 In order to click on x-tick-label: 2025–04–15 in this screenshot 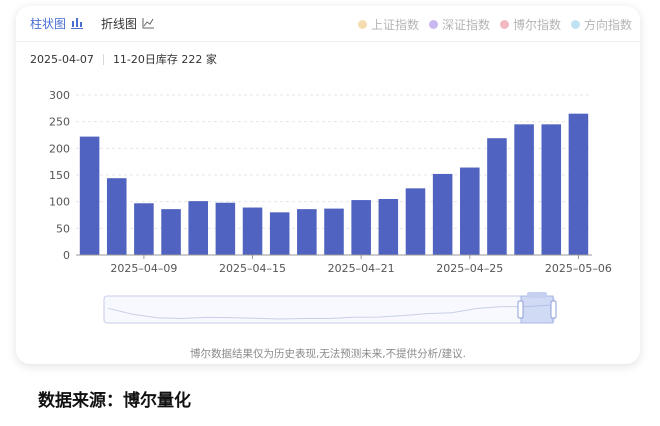, I will do `click(252, 268)`.